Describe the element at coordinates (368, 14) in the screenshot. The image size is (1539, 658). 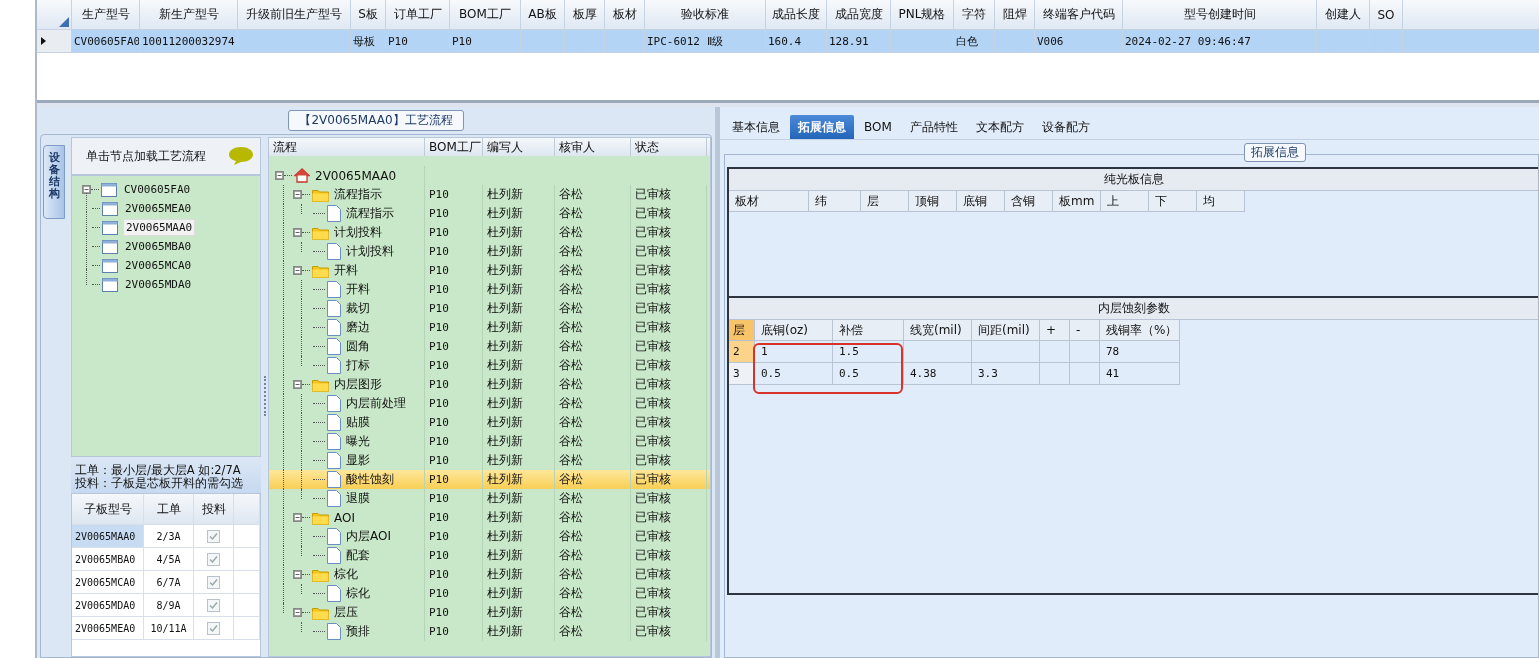
I see `column-header: S板` at that location.